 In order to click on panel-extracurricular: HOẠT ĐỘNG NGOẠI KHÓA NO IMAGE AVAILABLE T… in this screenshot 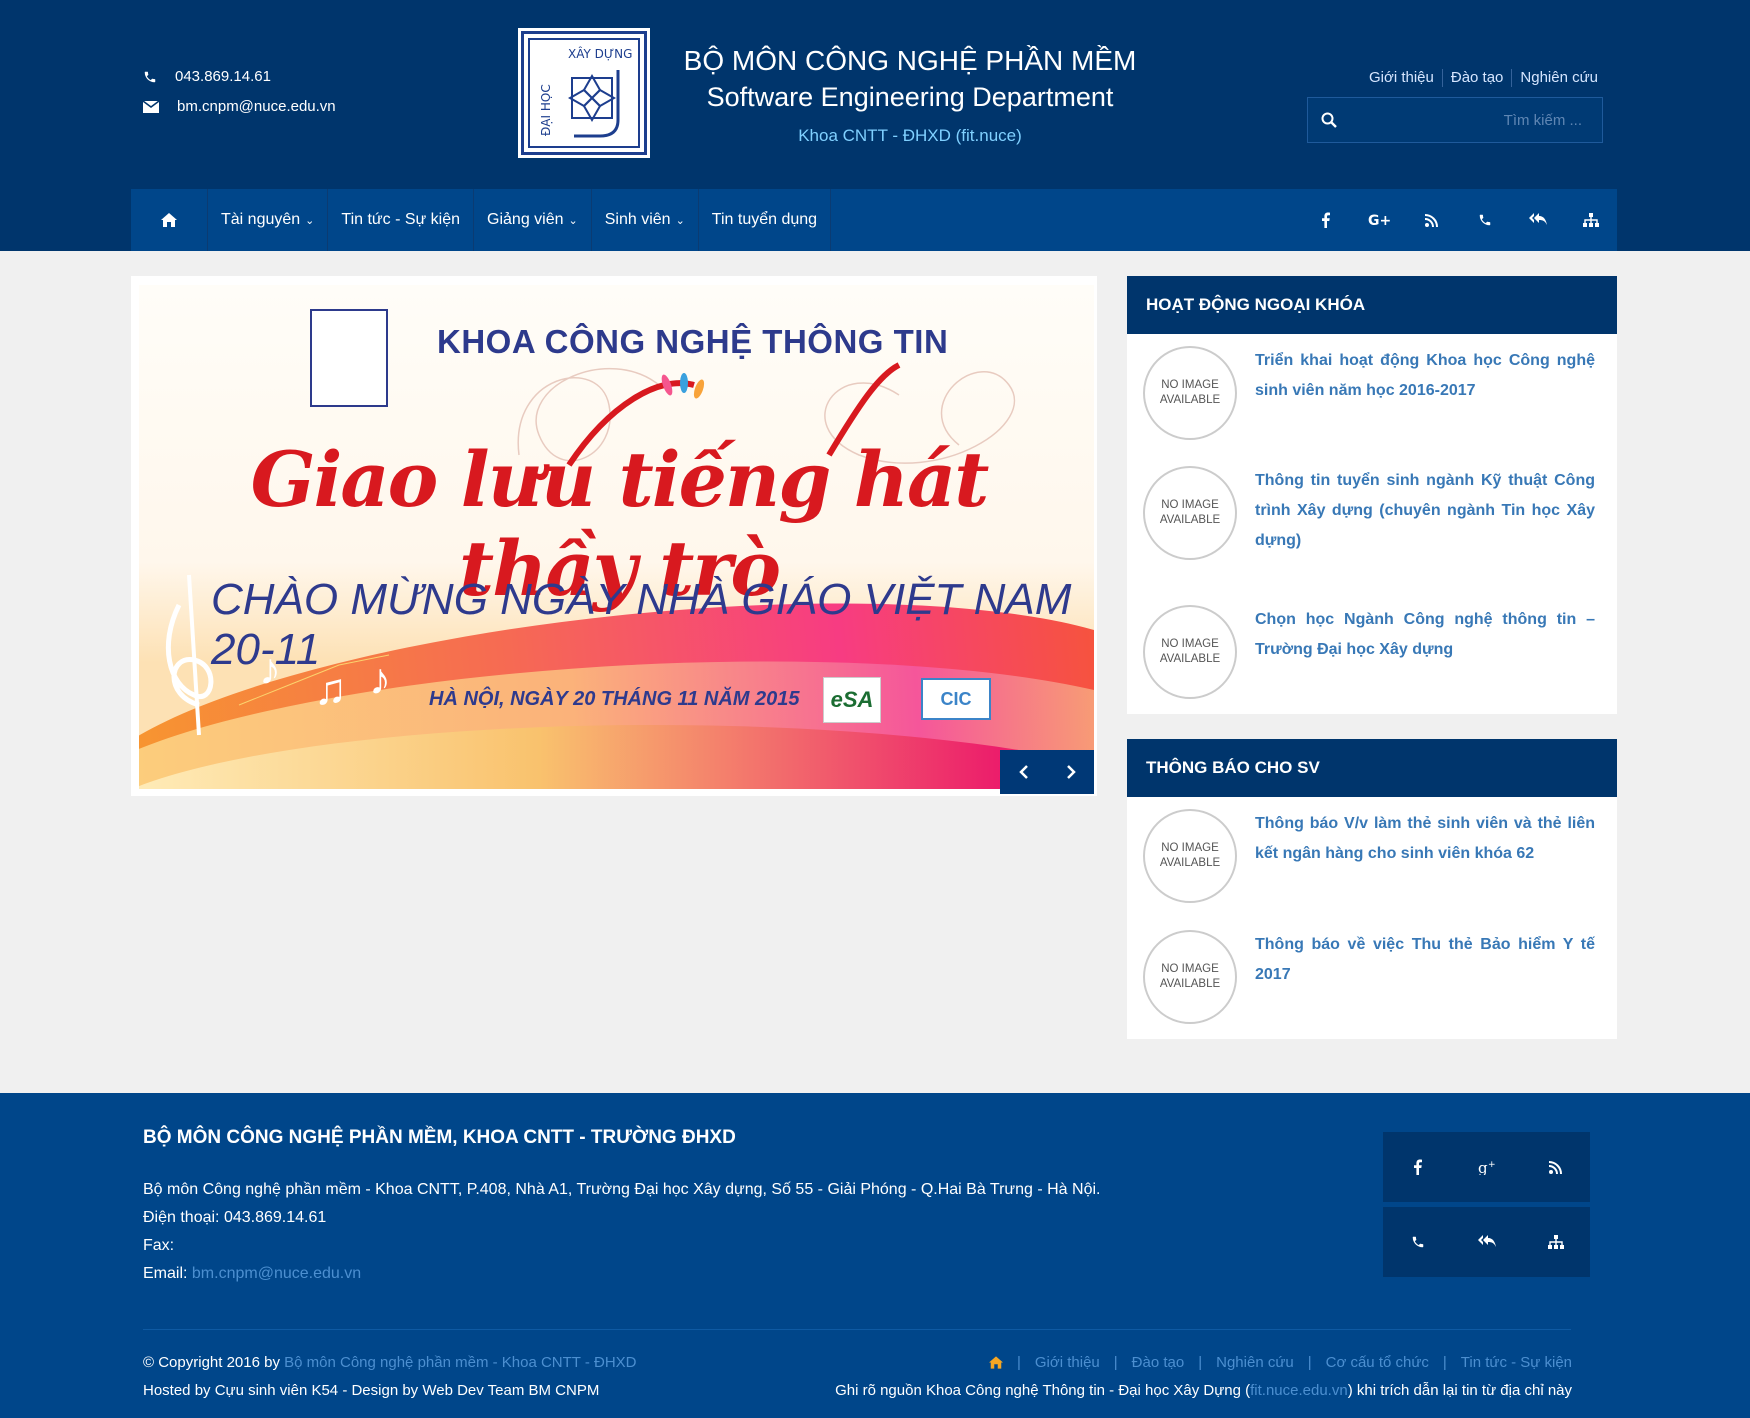, I will do `click(1372, 495)`.